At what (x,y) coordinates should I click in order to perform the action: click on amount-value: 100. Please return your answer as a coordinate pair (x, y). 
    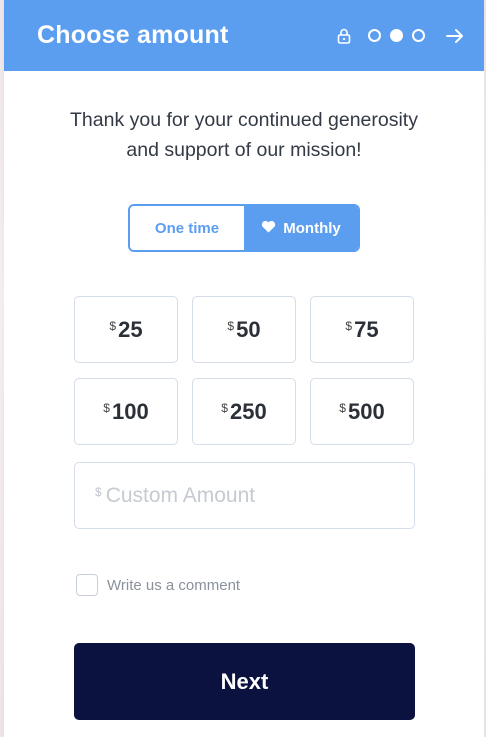
    Looking at the image, I should click on (130, 411).